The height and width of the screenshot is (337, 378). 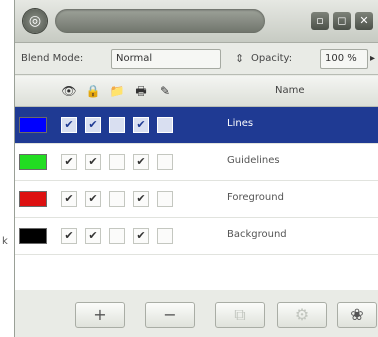 I want to click on duplicate-layer-button: ⧉, so click(x=240, y=315).